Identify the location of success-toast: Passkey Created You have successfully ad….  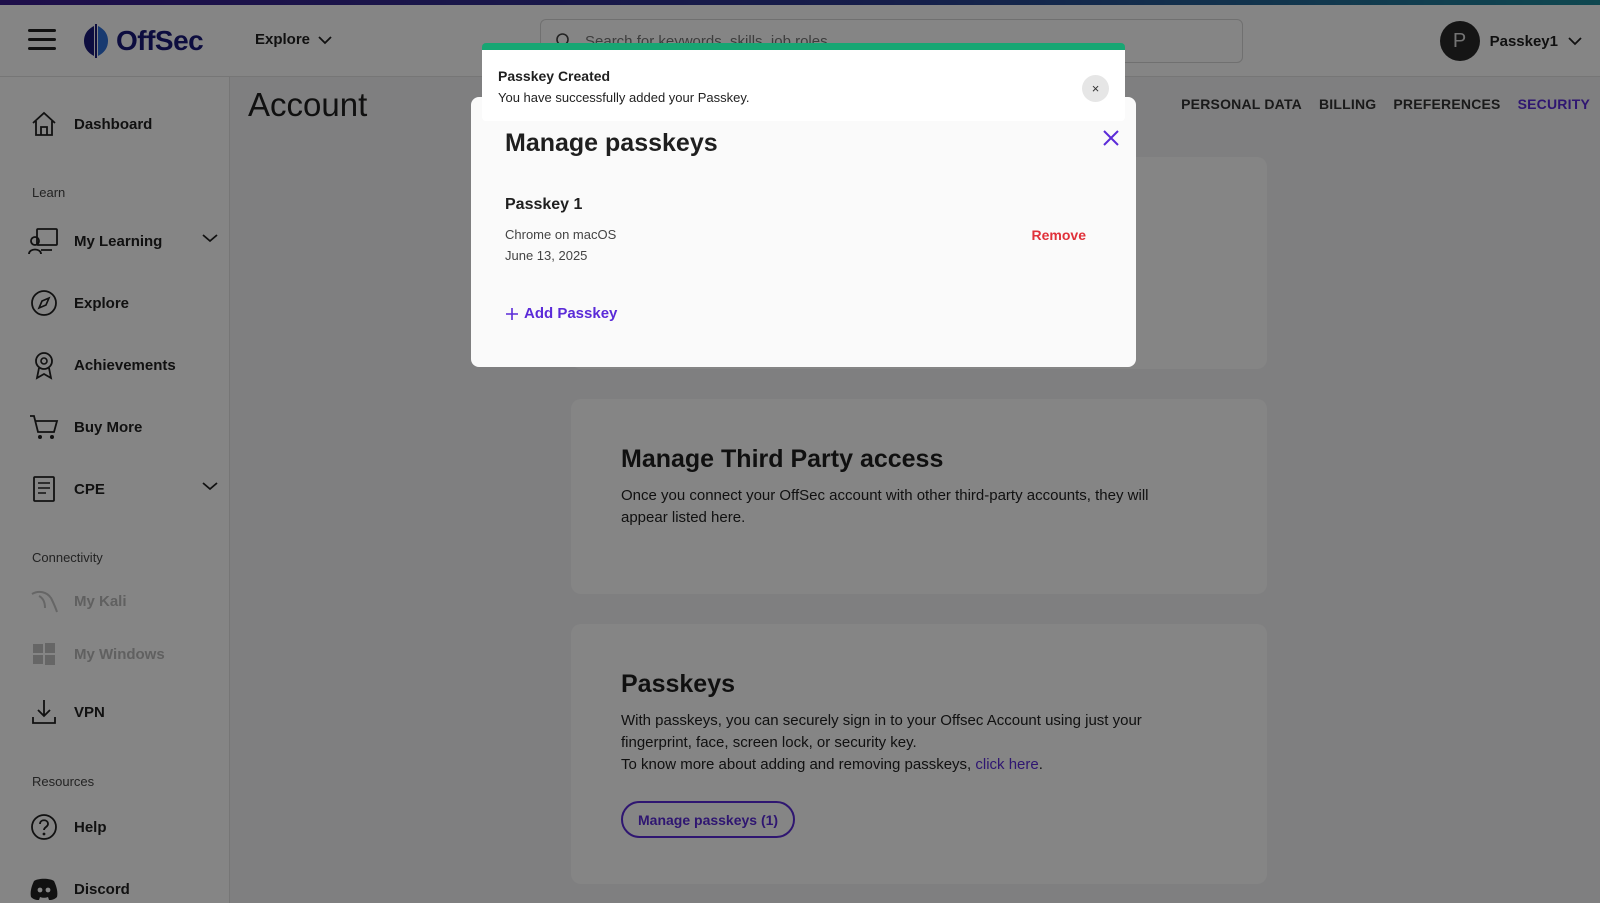
(803, 82).